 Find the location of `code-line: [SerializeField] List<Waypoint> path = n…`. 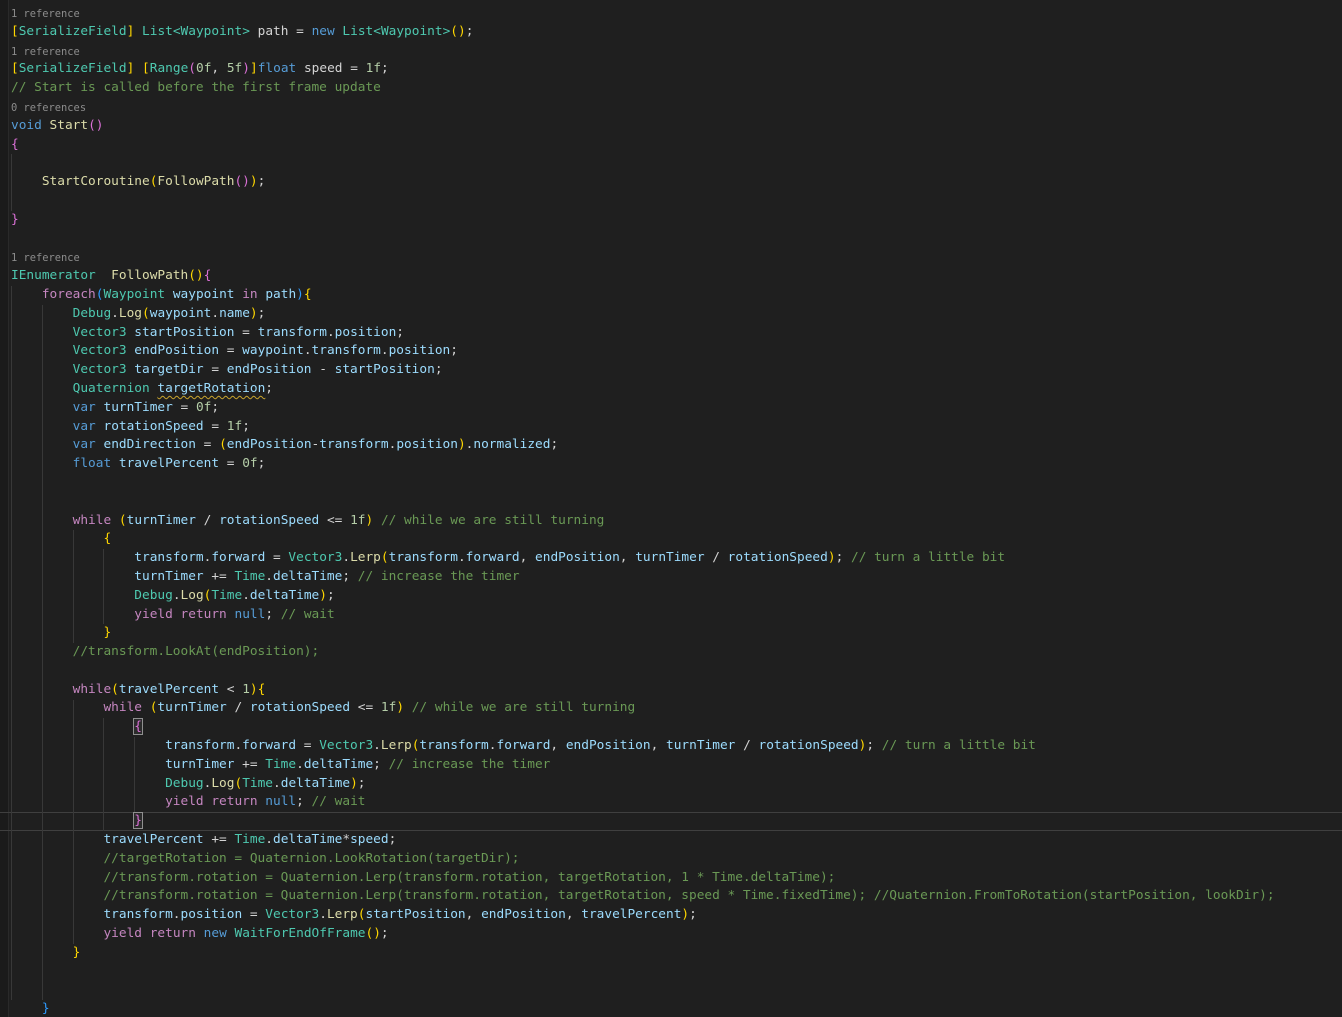

code-line: [SerializeField] List<Waypoint> path = n… is located at coordinates (671, 32).